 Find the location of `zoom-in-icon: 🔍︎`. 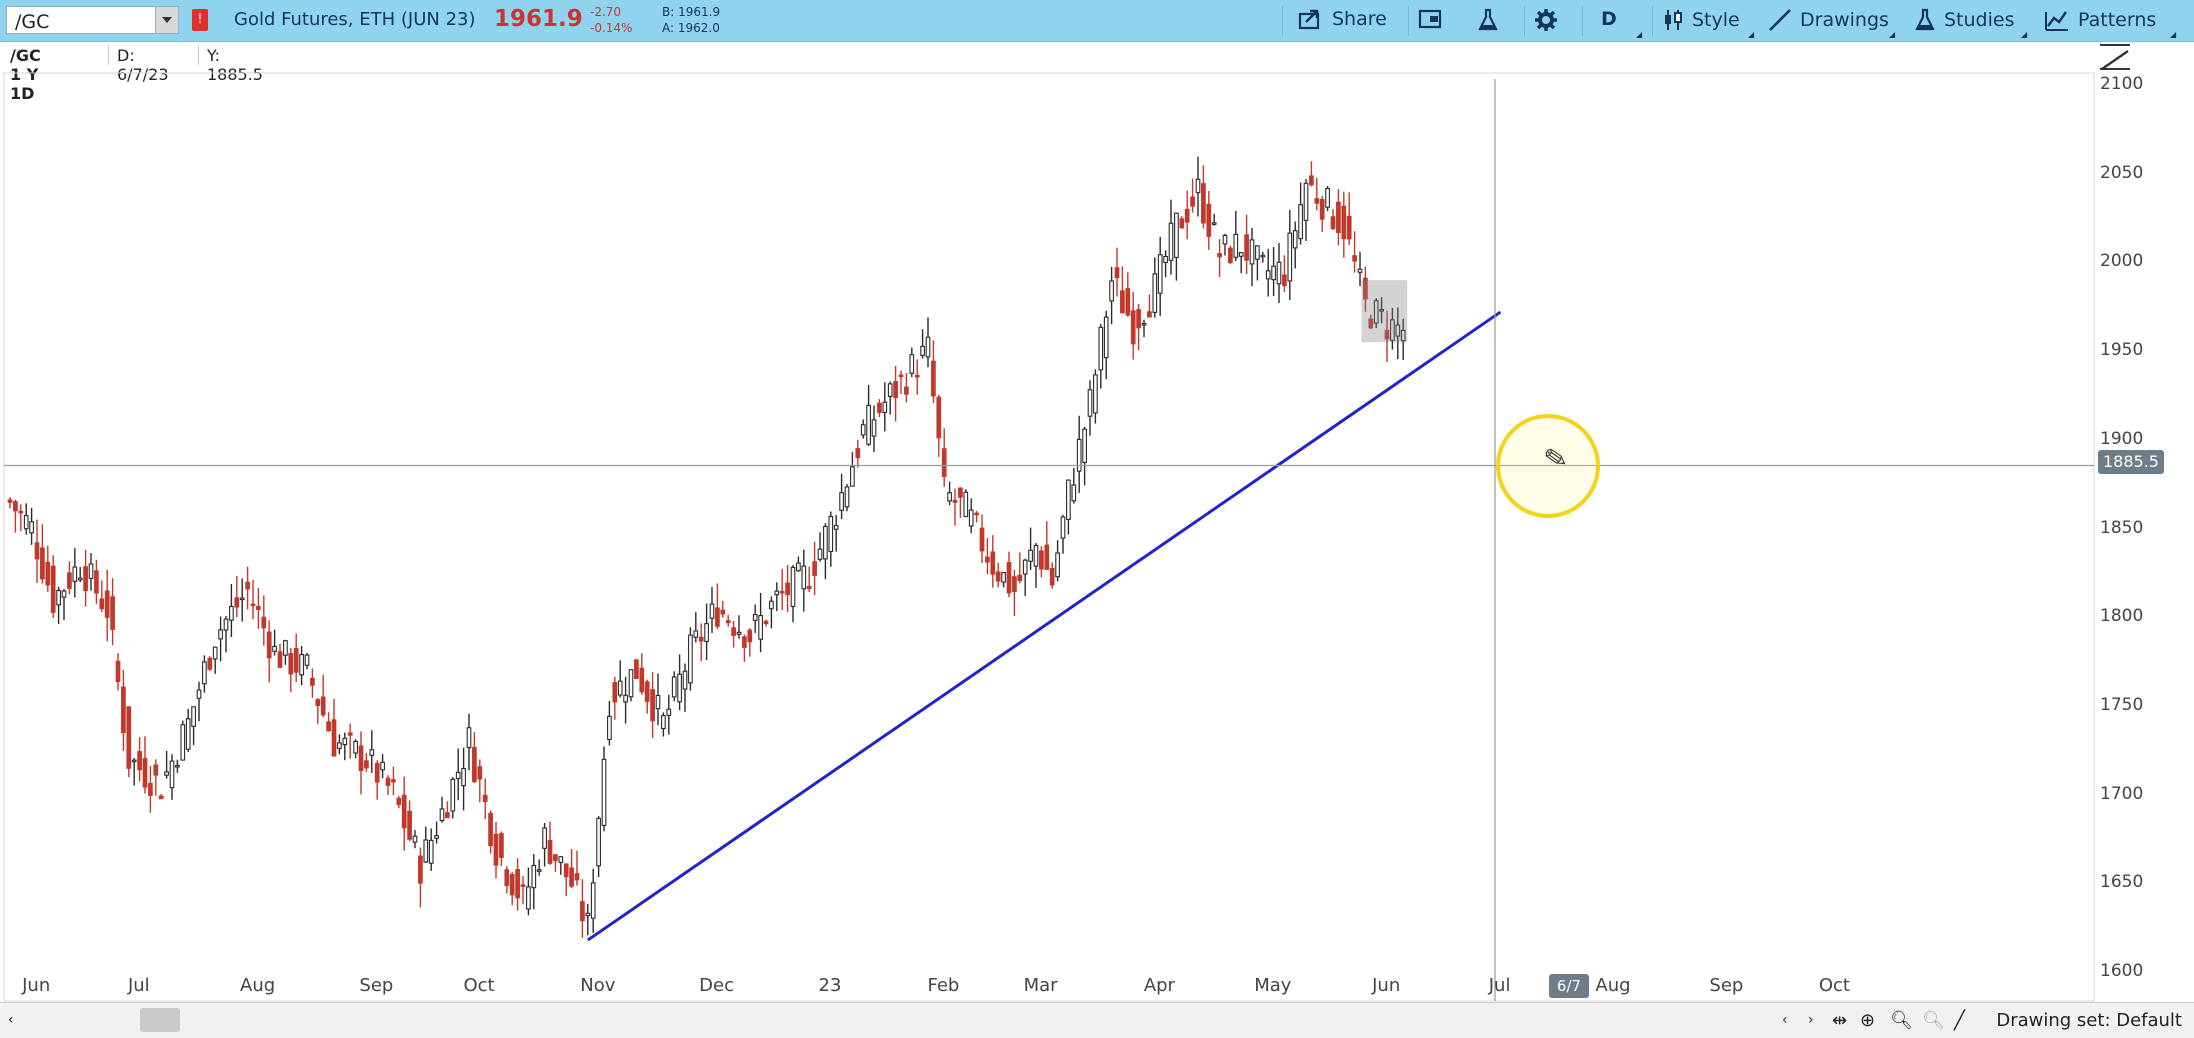

zoom-in-icon: 🔍︎ is located at coordinates (1901, 1020).